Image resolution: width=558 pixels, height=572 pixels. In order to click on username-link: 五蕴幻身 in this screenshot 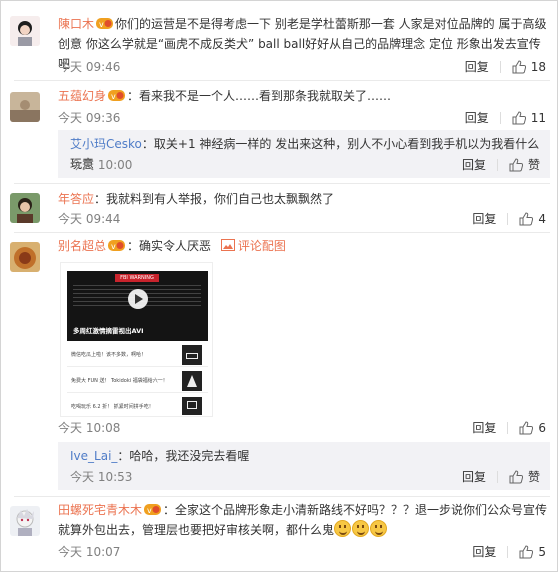, I will do `click(82, 96)`.